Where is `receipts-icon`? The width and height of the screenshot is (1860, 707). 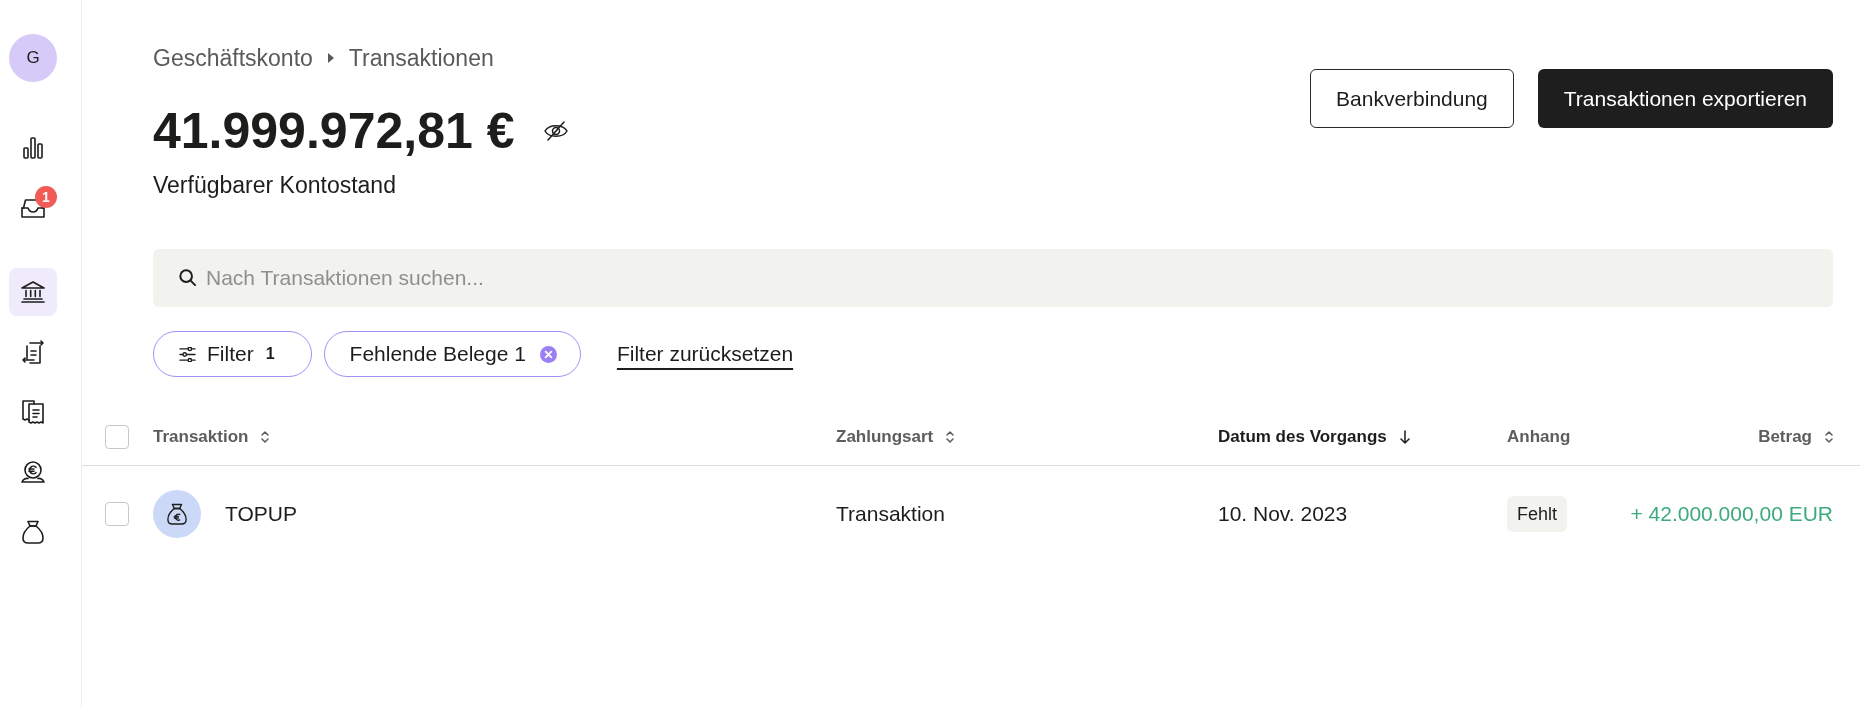 receipts-icon is located at coordinates (33, 412).